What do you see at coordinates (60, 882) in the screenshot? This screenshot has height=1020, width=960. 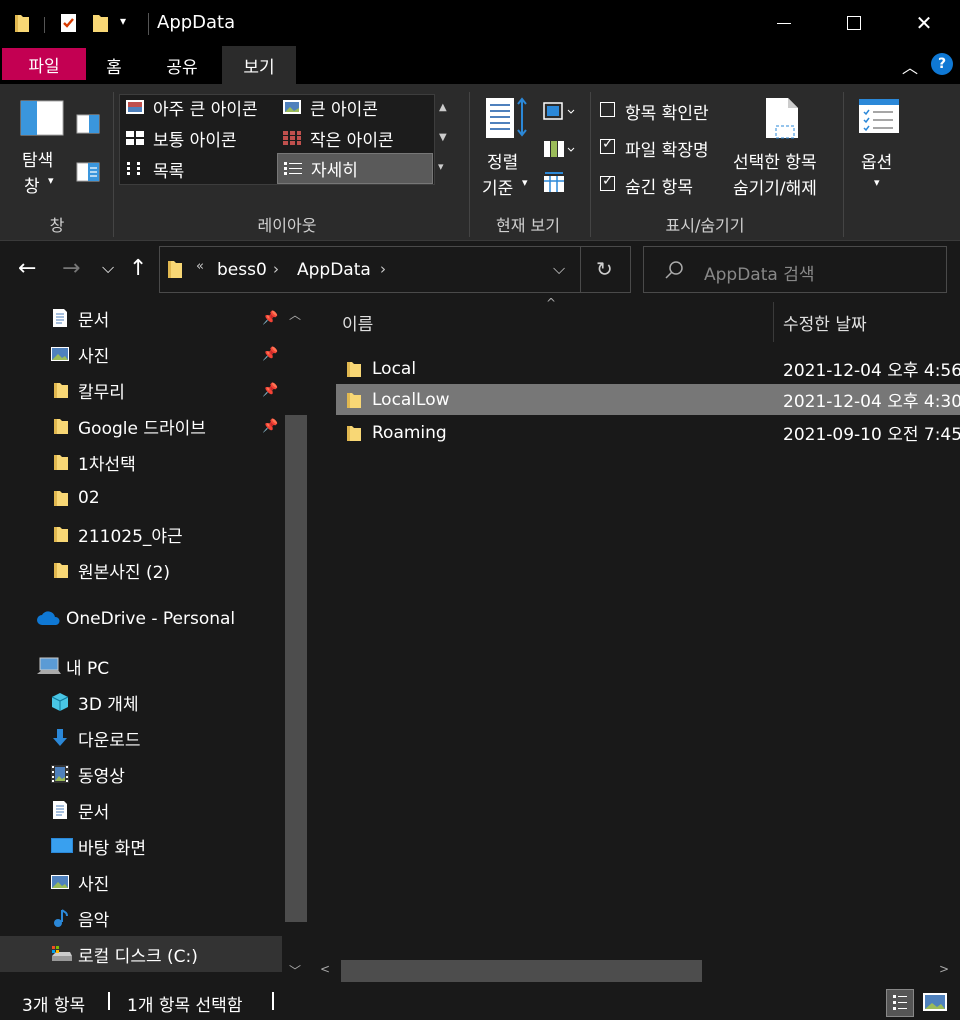 I see `pictures-icon` at bounding box center [60, 882].